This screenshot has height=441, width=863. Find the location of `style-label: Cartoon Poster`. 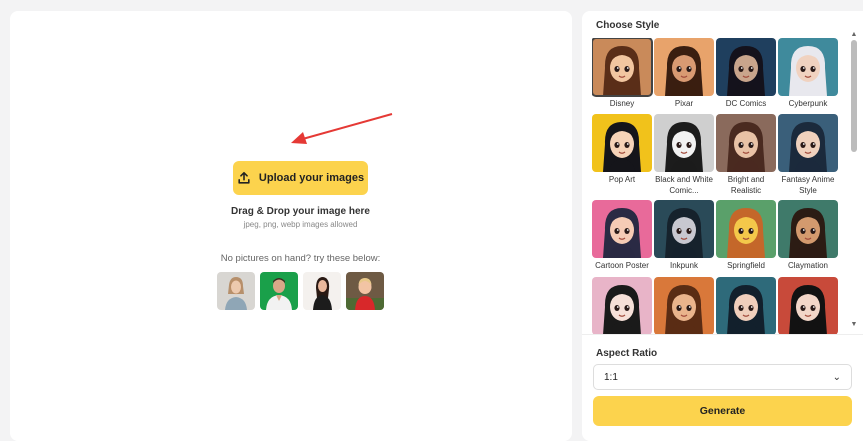

style-label: Cartoon Poster is located at coordinates (622, 265).